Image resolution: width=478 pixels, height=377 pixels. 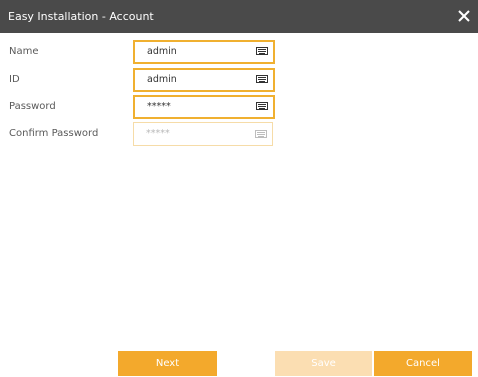 I want to click on name-field: admin, so click(x=204, y=52).